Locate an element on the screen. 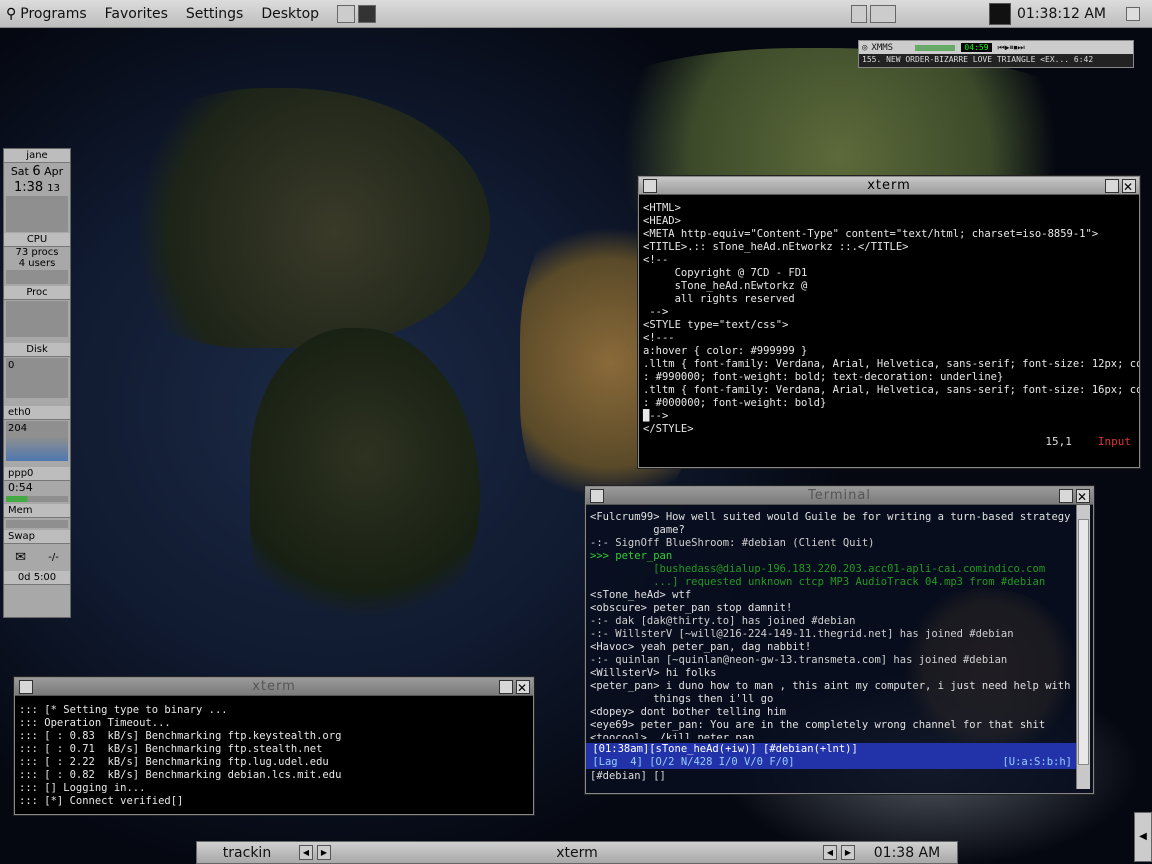  xmms-volume-slider is located at coordinates (935, 47).